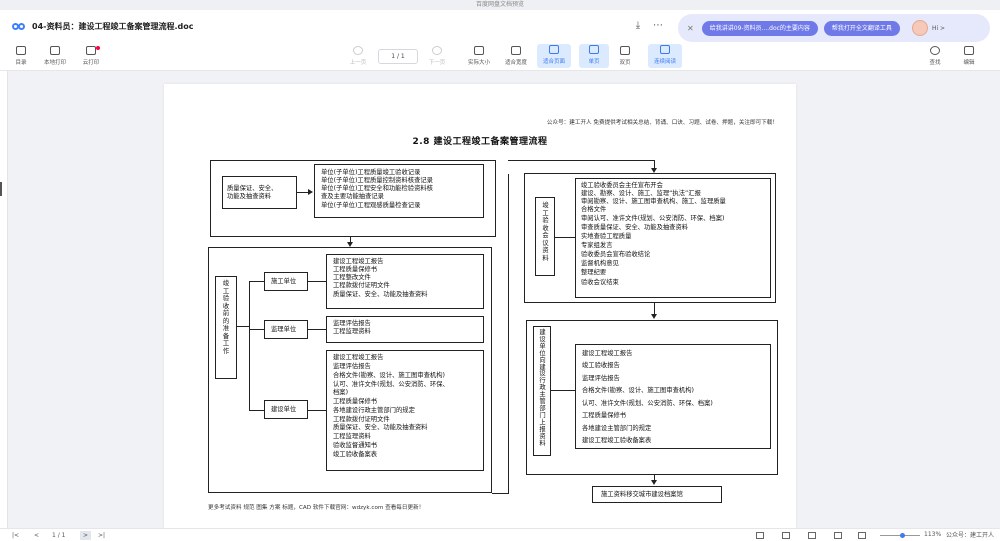 The image size is (1000, 541). I want to click on acceptance-vertical-label: 竣工验收会议资料, so click(545, 232).